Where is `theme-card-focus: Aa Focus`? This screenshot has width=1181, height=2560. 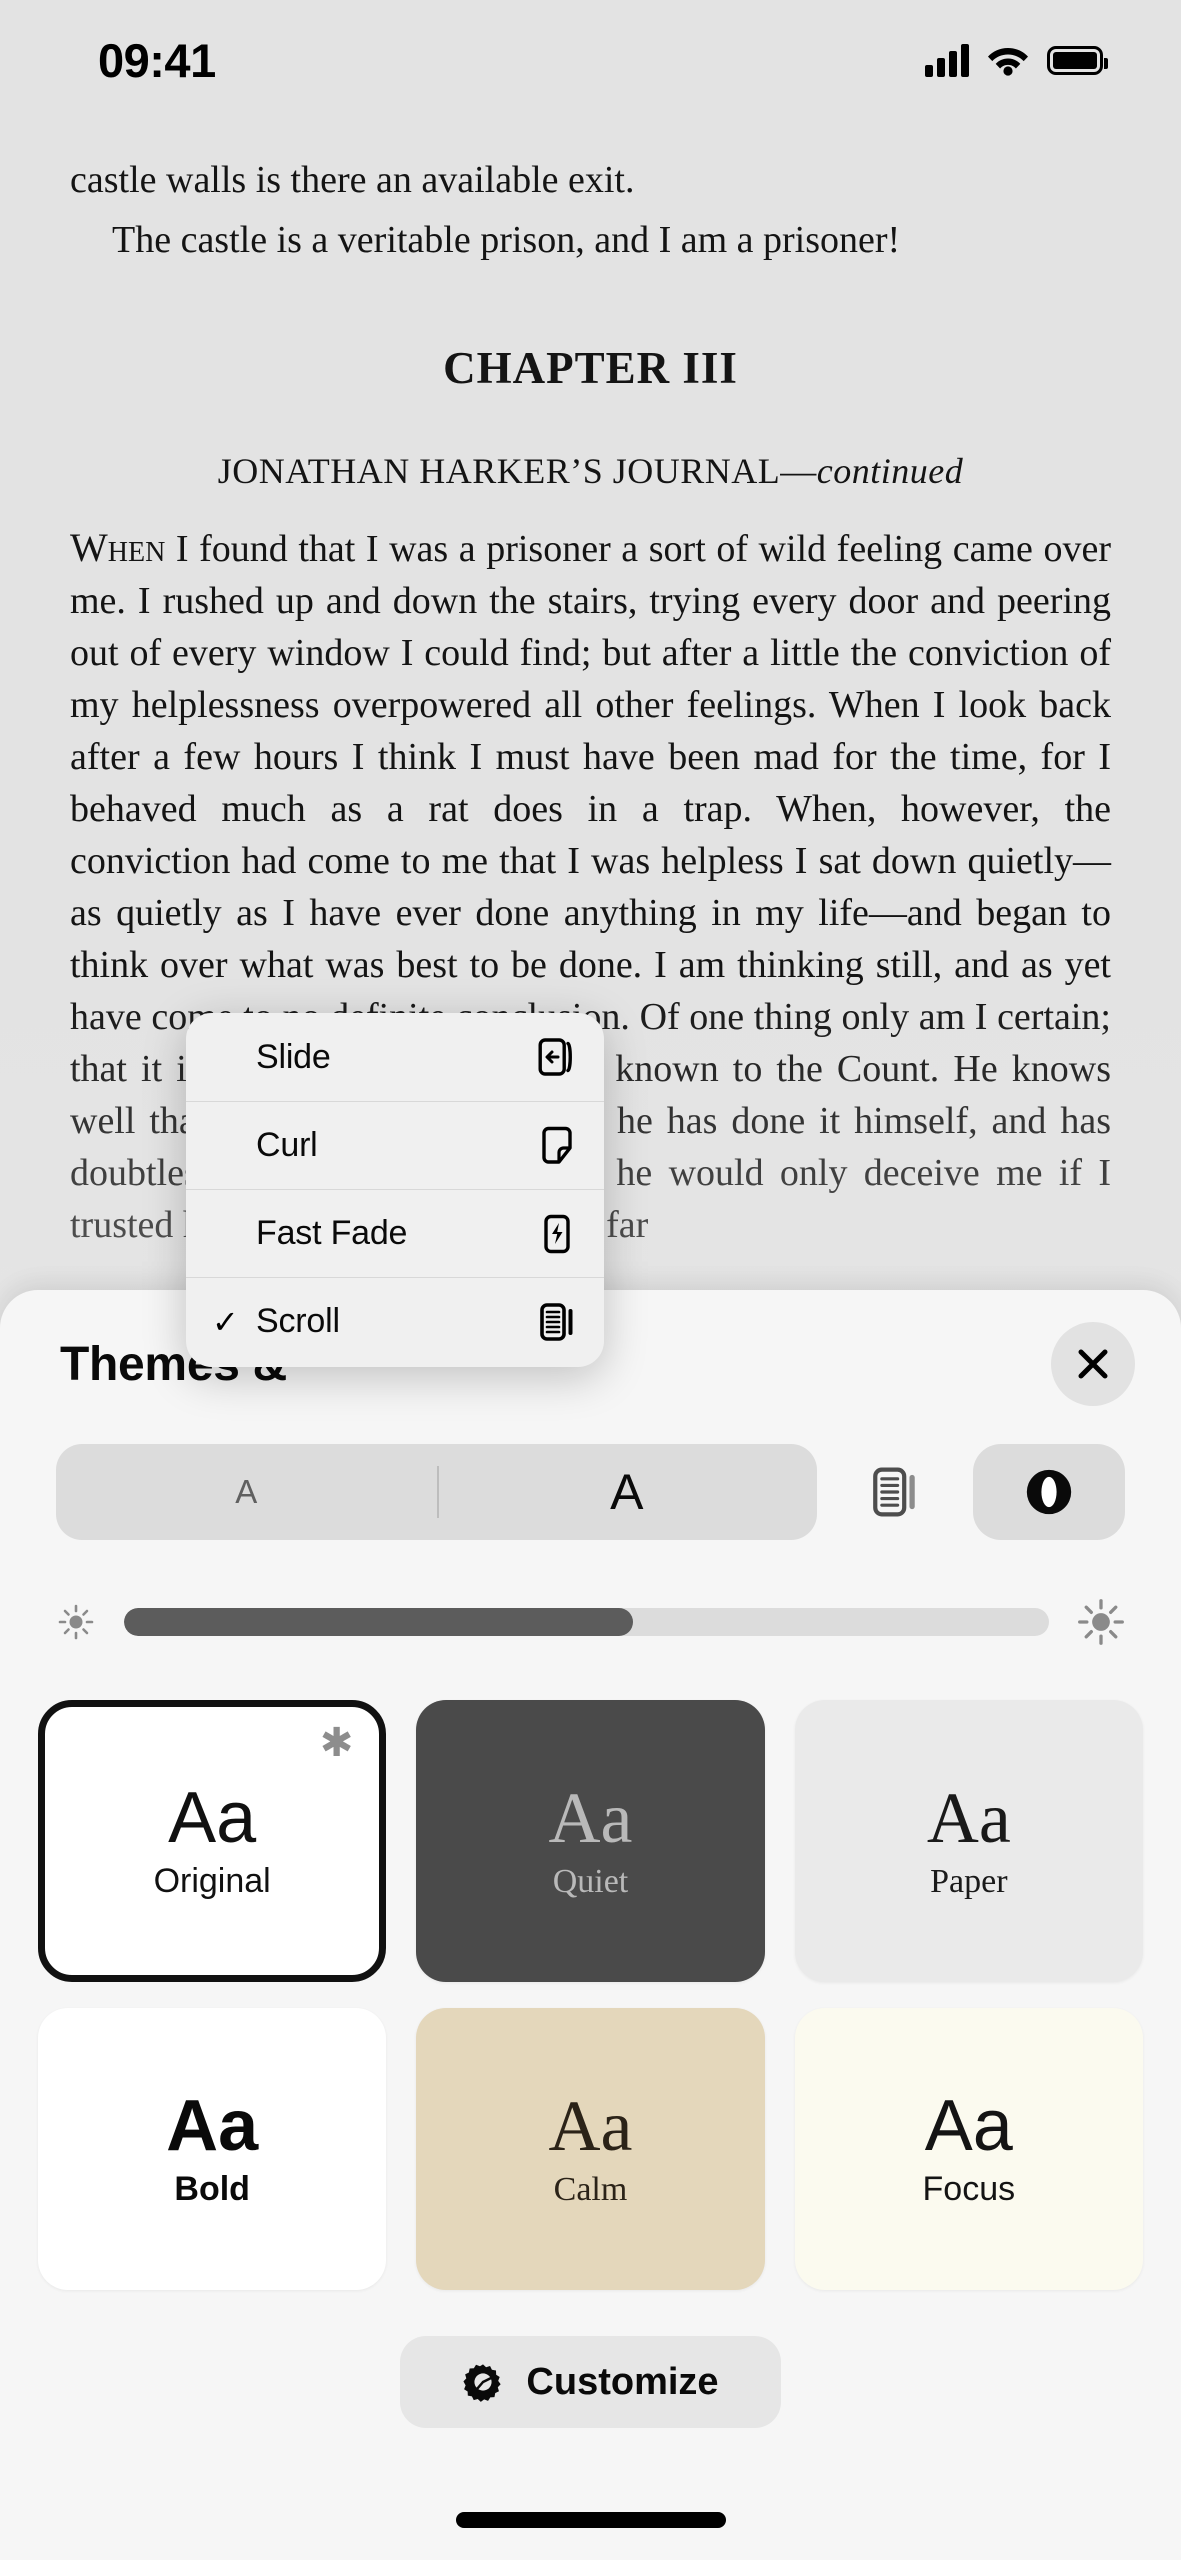 theme-card-focus: Aa Focus is located at coordinates (968, 2149).